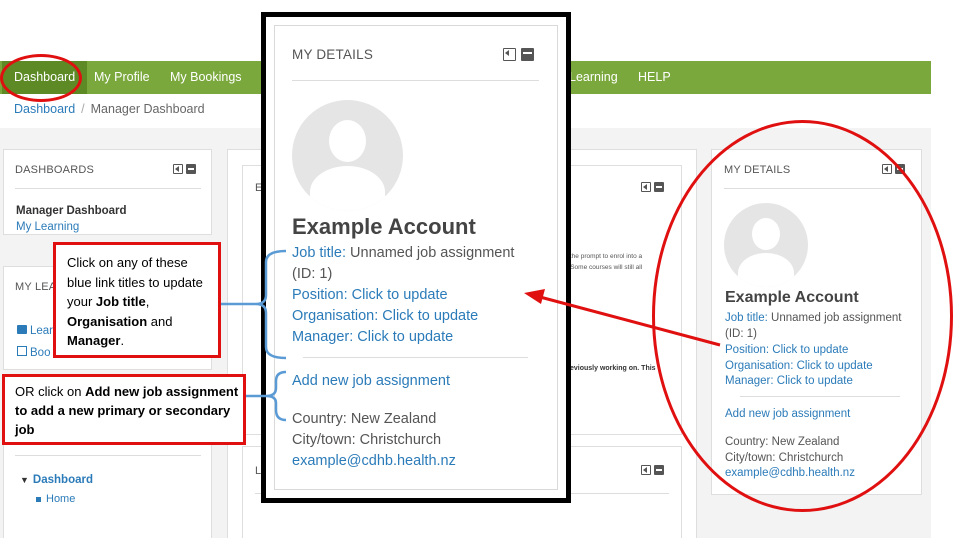  What do you see at coordinates (276, 396) in the screenshot?
I see `bracket-add-job` at bounding box center [276, 396].